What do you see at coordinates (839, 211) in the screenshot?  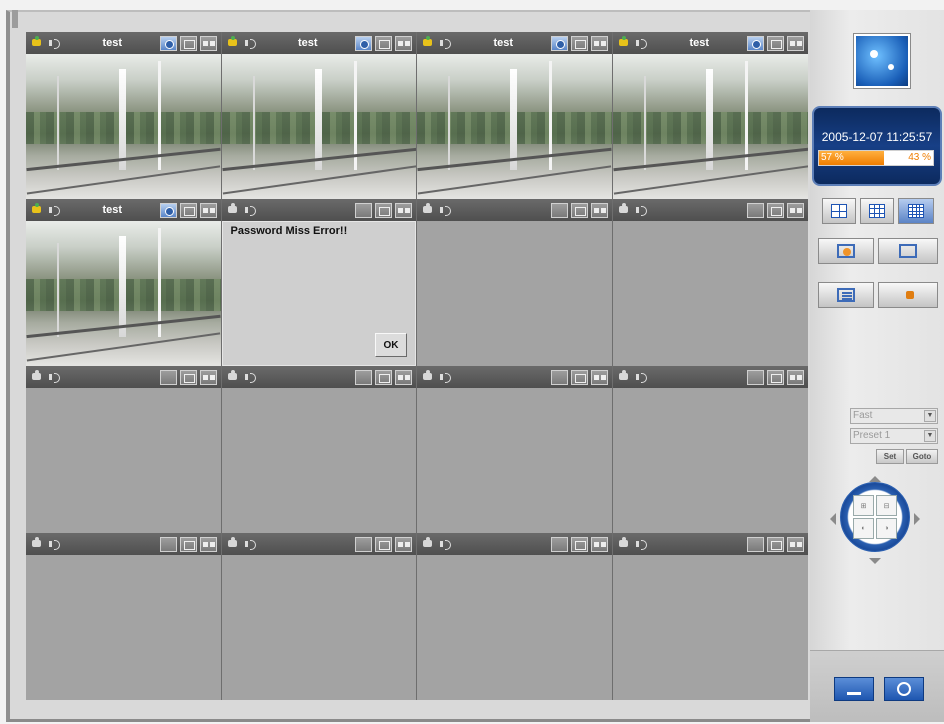 I see `layout-2x2-button` at bounding box center [839, 211].